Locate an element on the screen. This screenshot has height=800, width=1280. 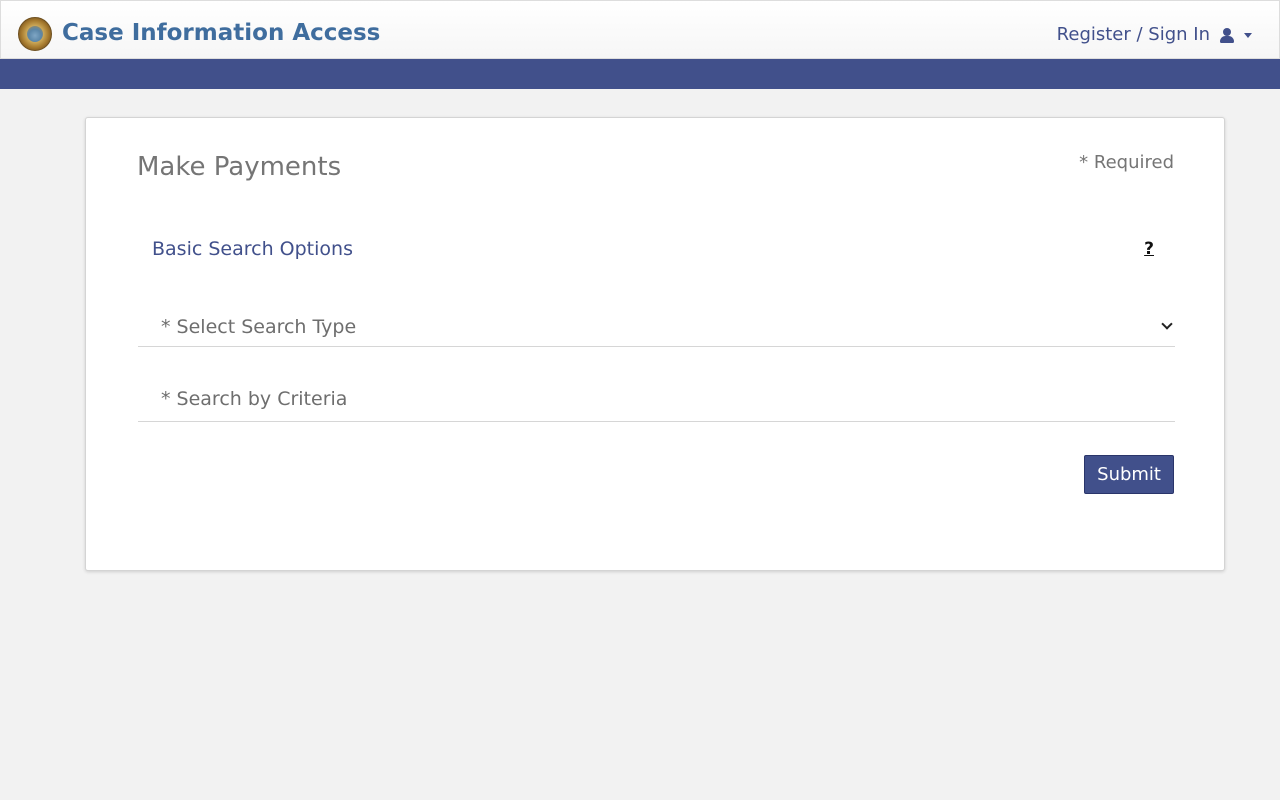
help-icon: ? is located at coordinates (1149, 249).